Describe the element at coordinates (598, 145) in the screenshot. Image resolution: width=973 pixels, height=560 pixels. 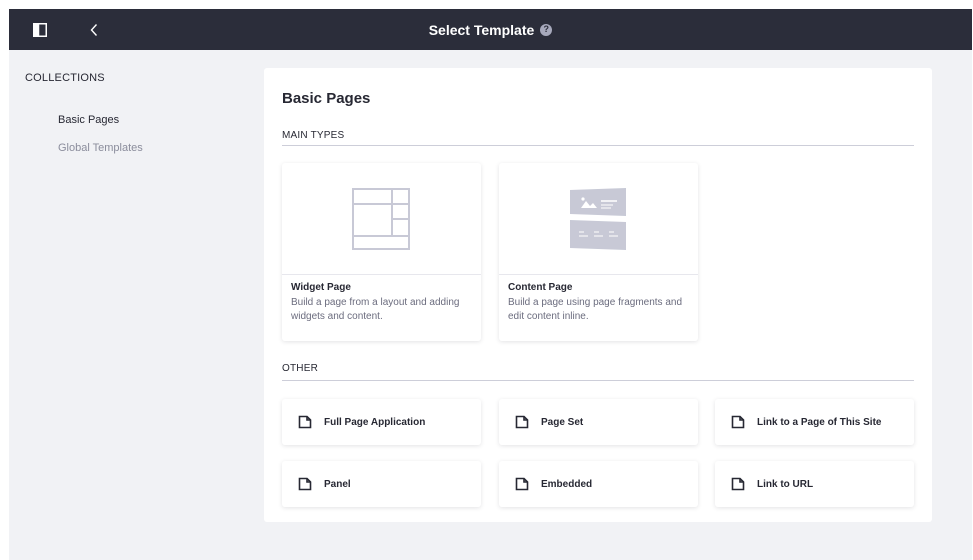
I see `main-types-divider` at that location.